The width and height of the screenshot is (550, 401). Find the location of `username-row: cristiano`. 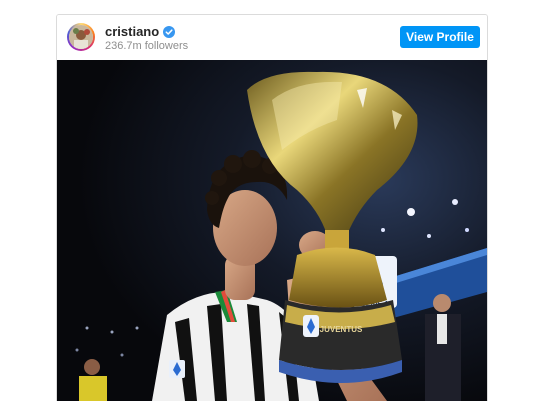

username-row: cristiano is located at coordinates (140, 31).